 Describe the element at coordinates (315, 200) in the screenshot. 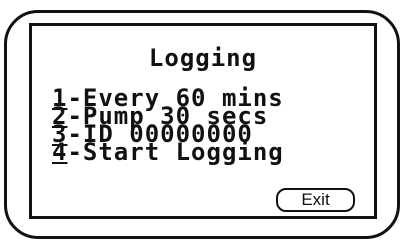

I see `exit-button: Exit` at that location.